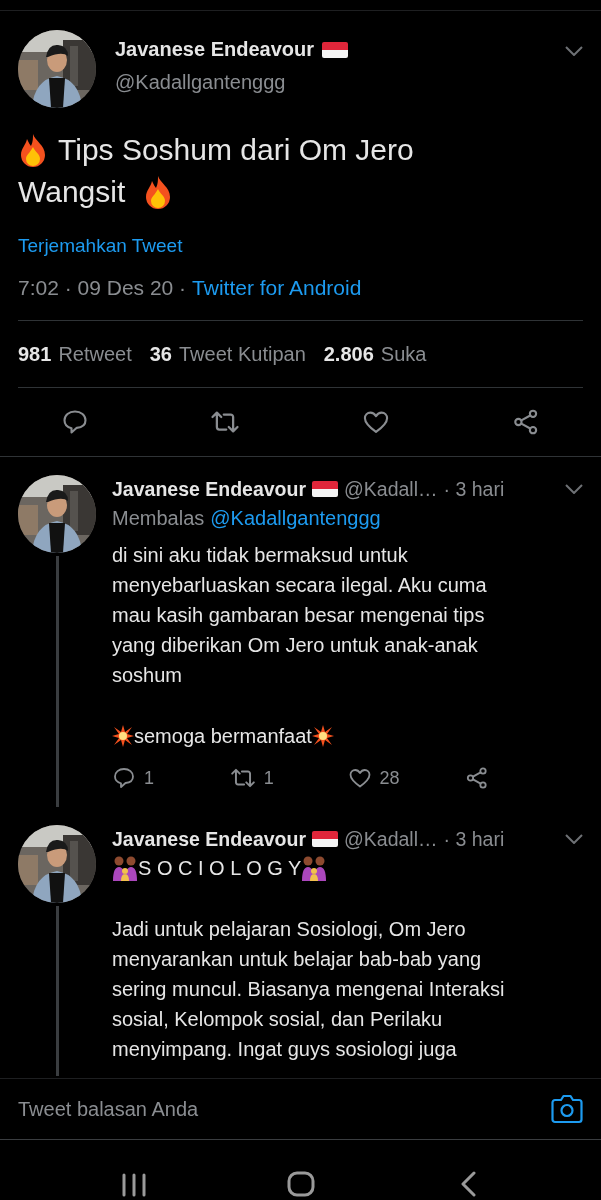  Describe the element at coordinates (95, 354) in the screenshot. I see `stat-label: Retweet` at that location.